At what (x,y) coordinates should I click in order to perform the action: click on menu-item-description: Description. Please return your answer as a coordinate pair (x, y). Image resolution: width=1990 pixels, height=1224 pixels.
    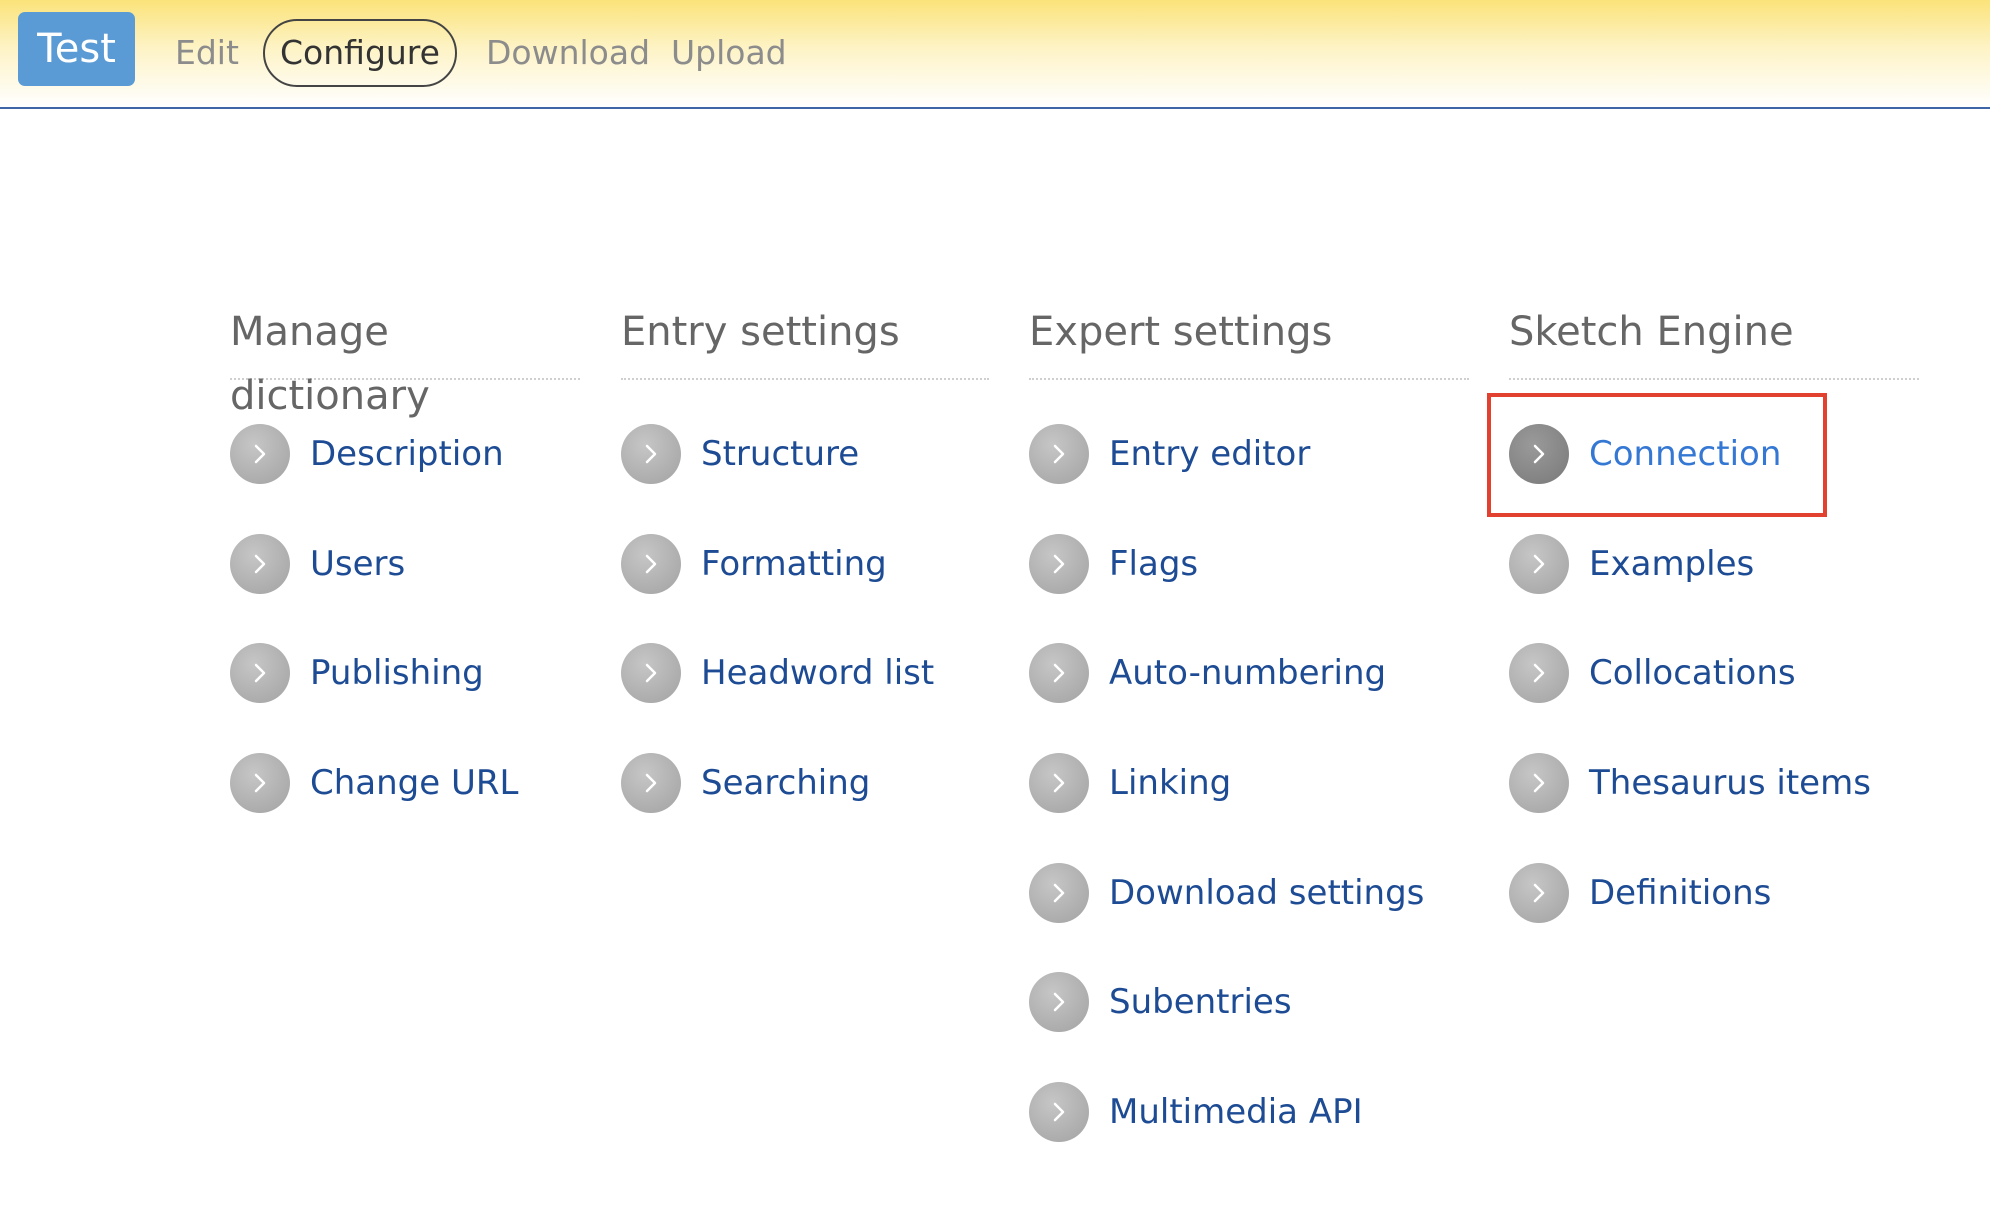
    Looking at the image, I should click on (367, 454).